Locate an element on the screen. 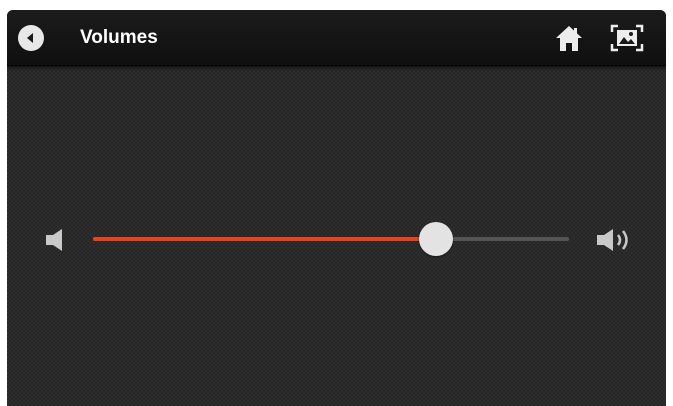  home-icon is located at coordinates (569, 38).